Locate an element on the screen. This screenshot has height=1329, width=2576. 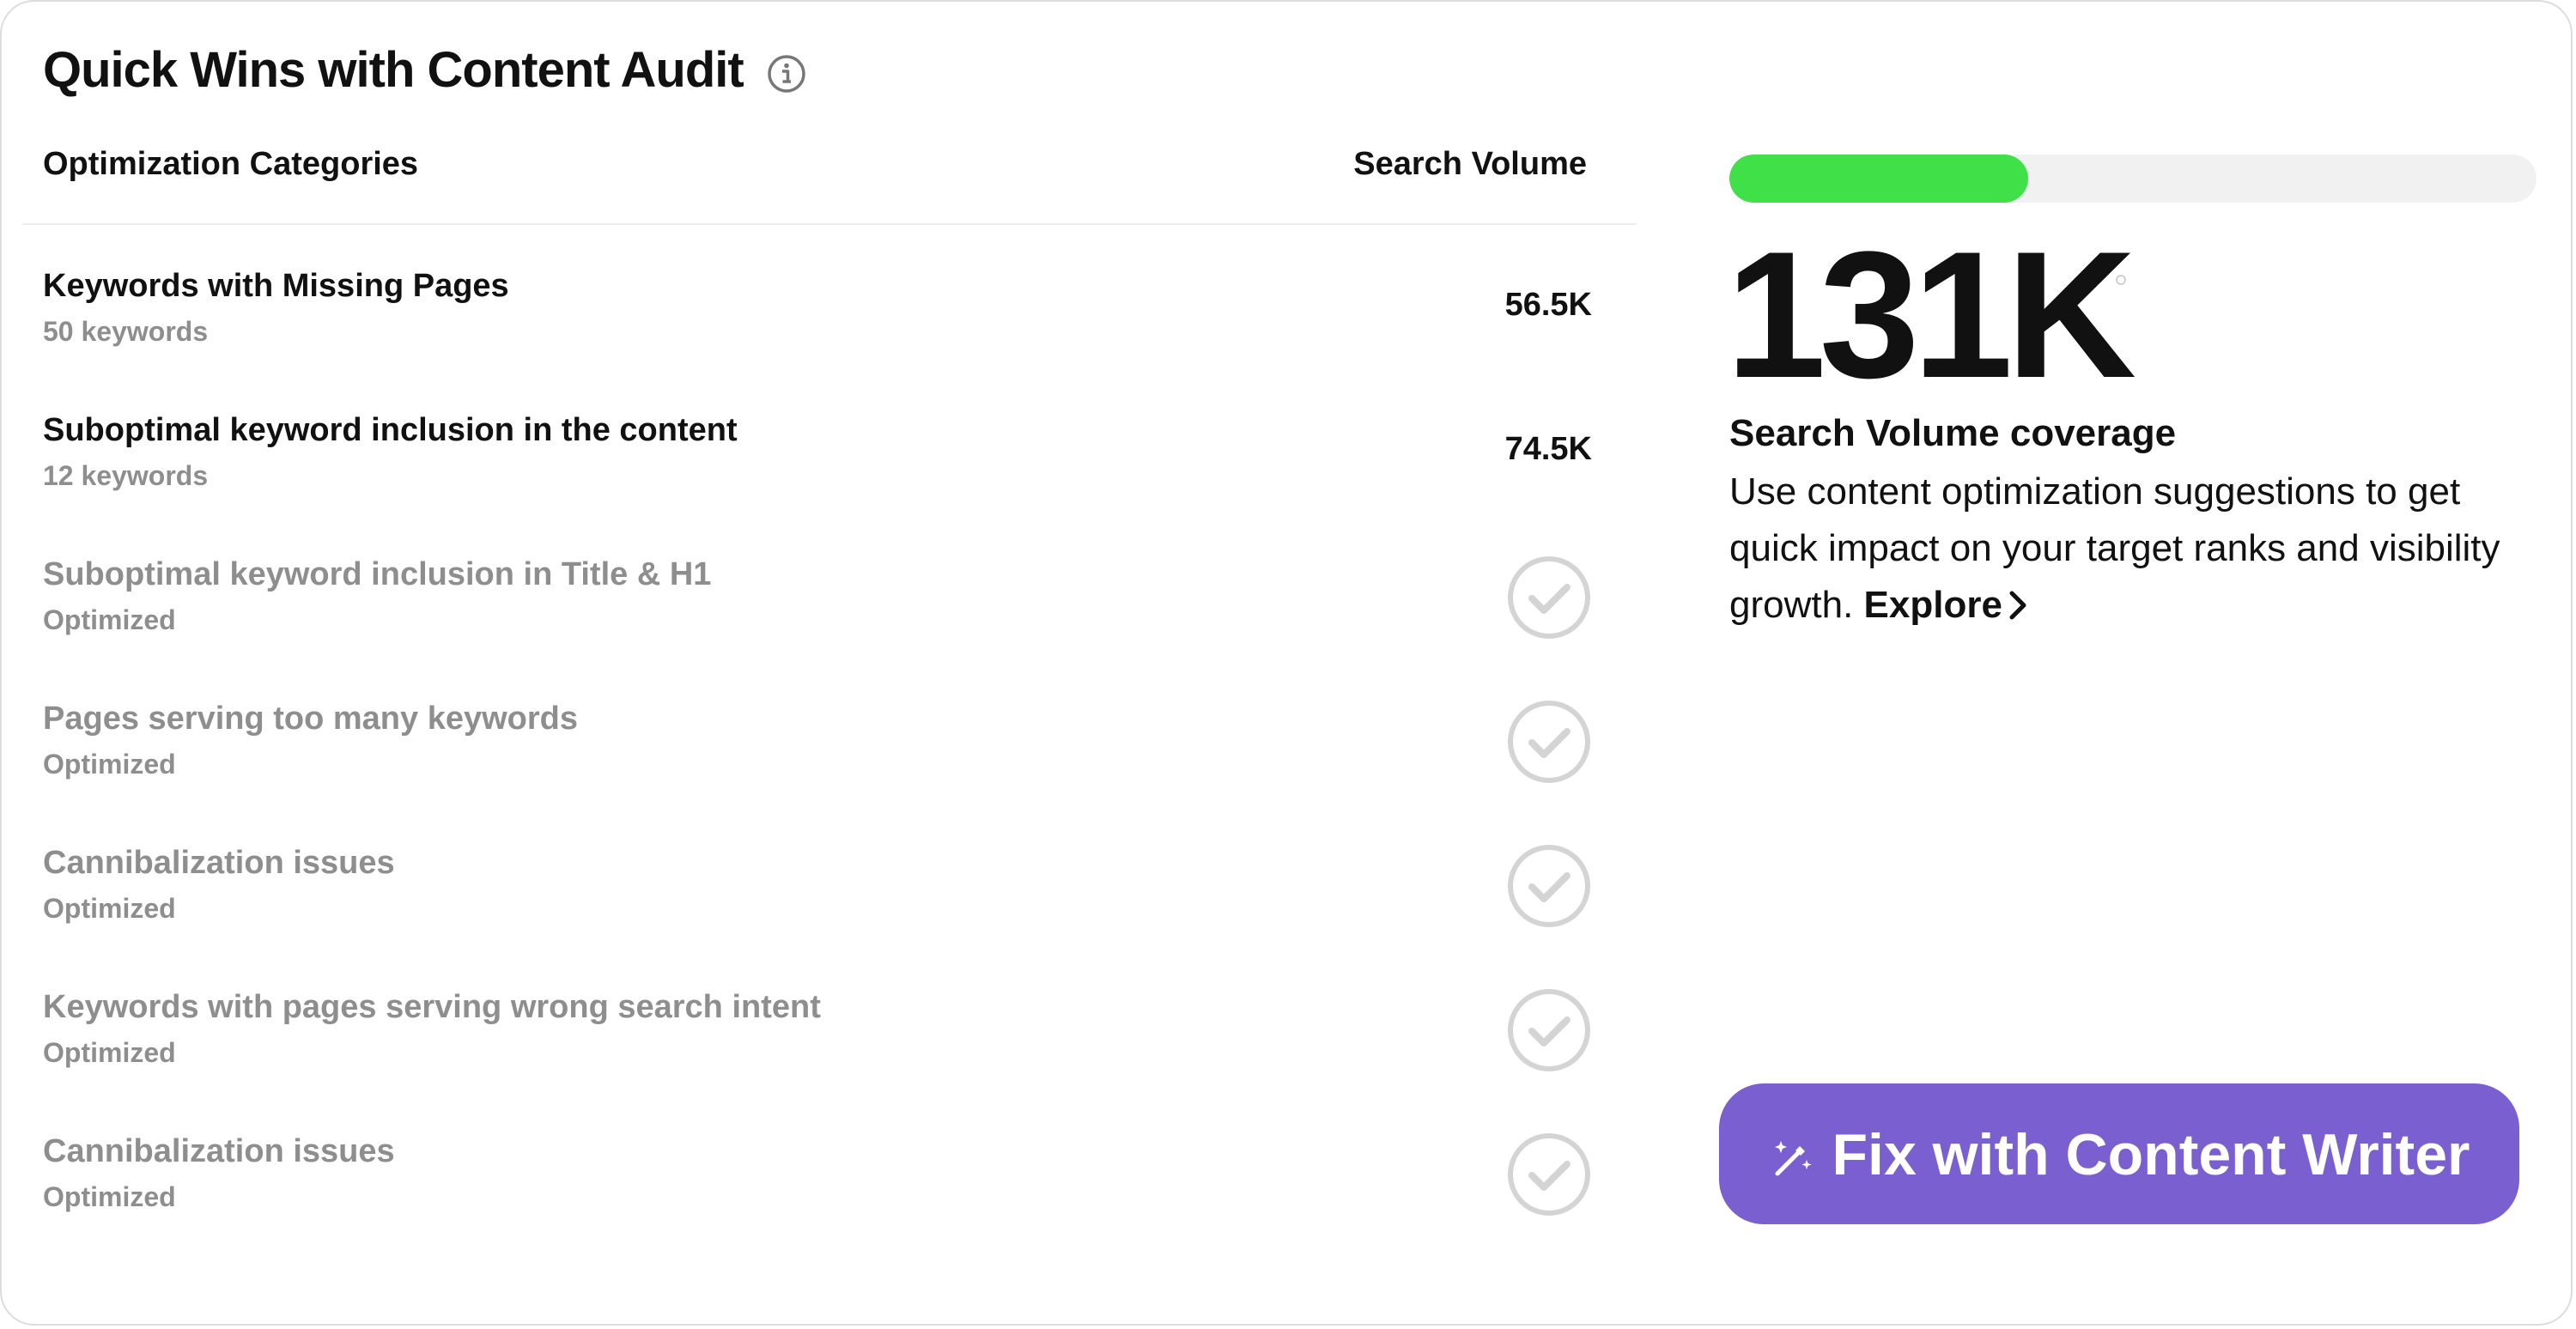
category-subtitle: 50 keywords is located at coordinates (126, 331).